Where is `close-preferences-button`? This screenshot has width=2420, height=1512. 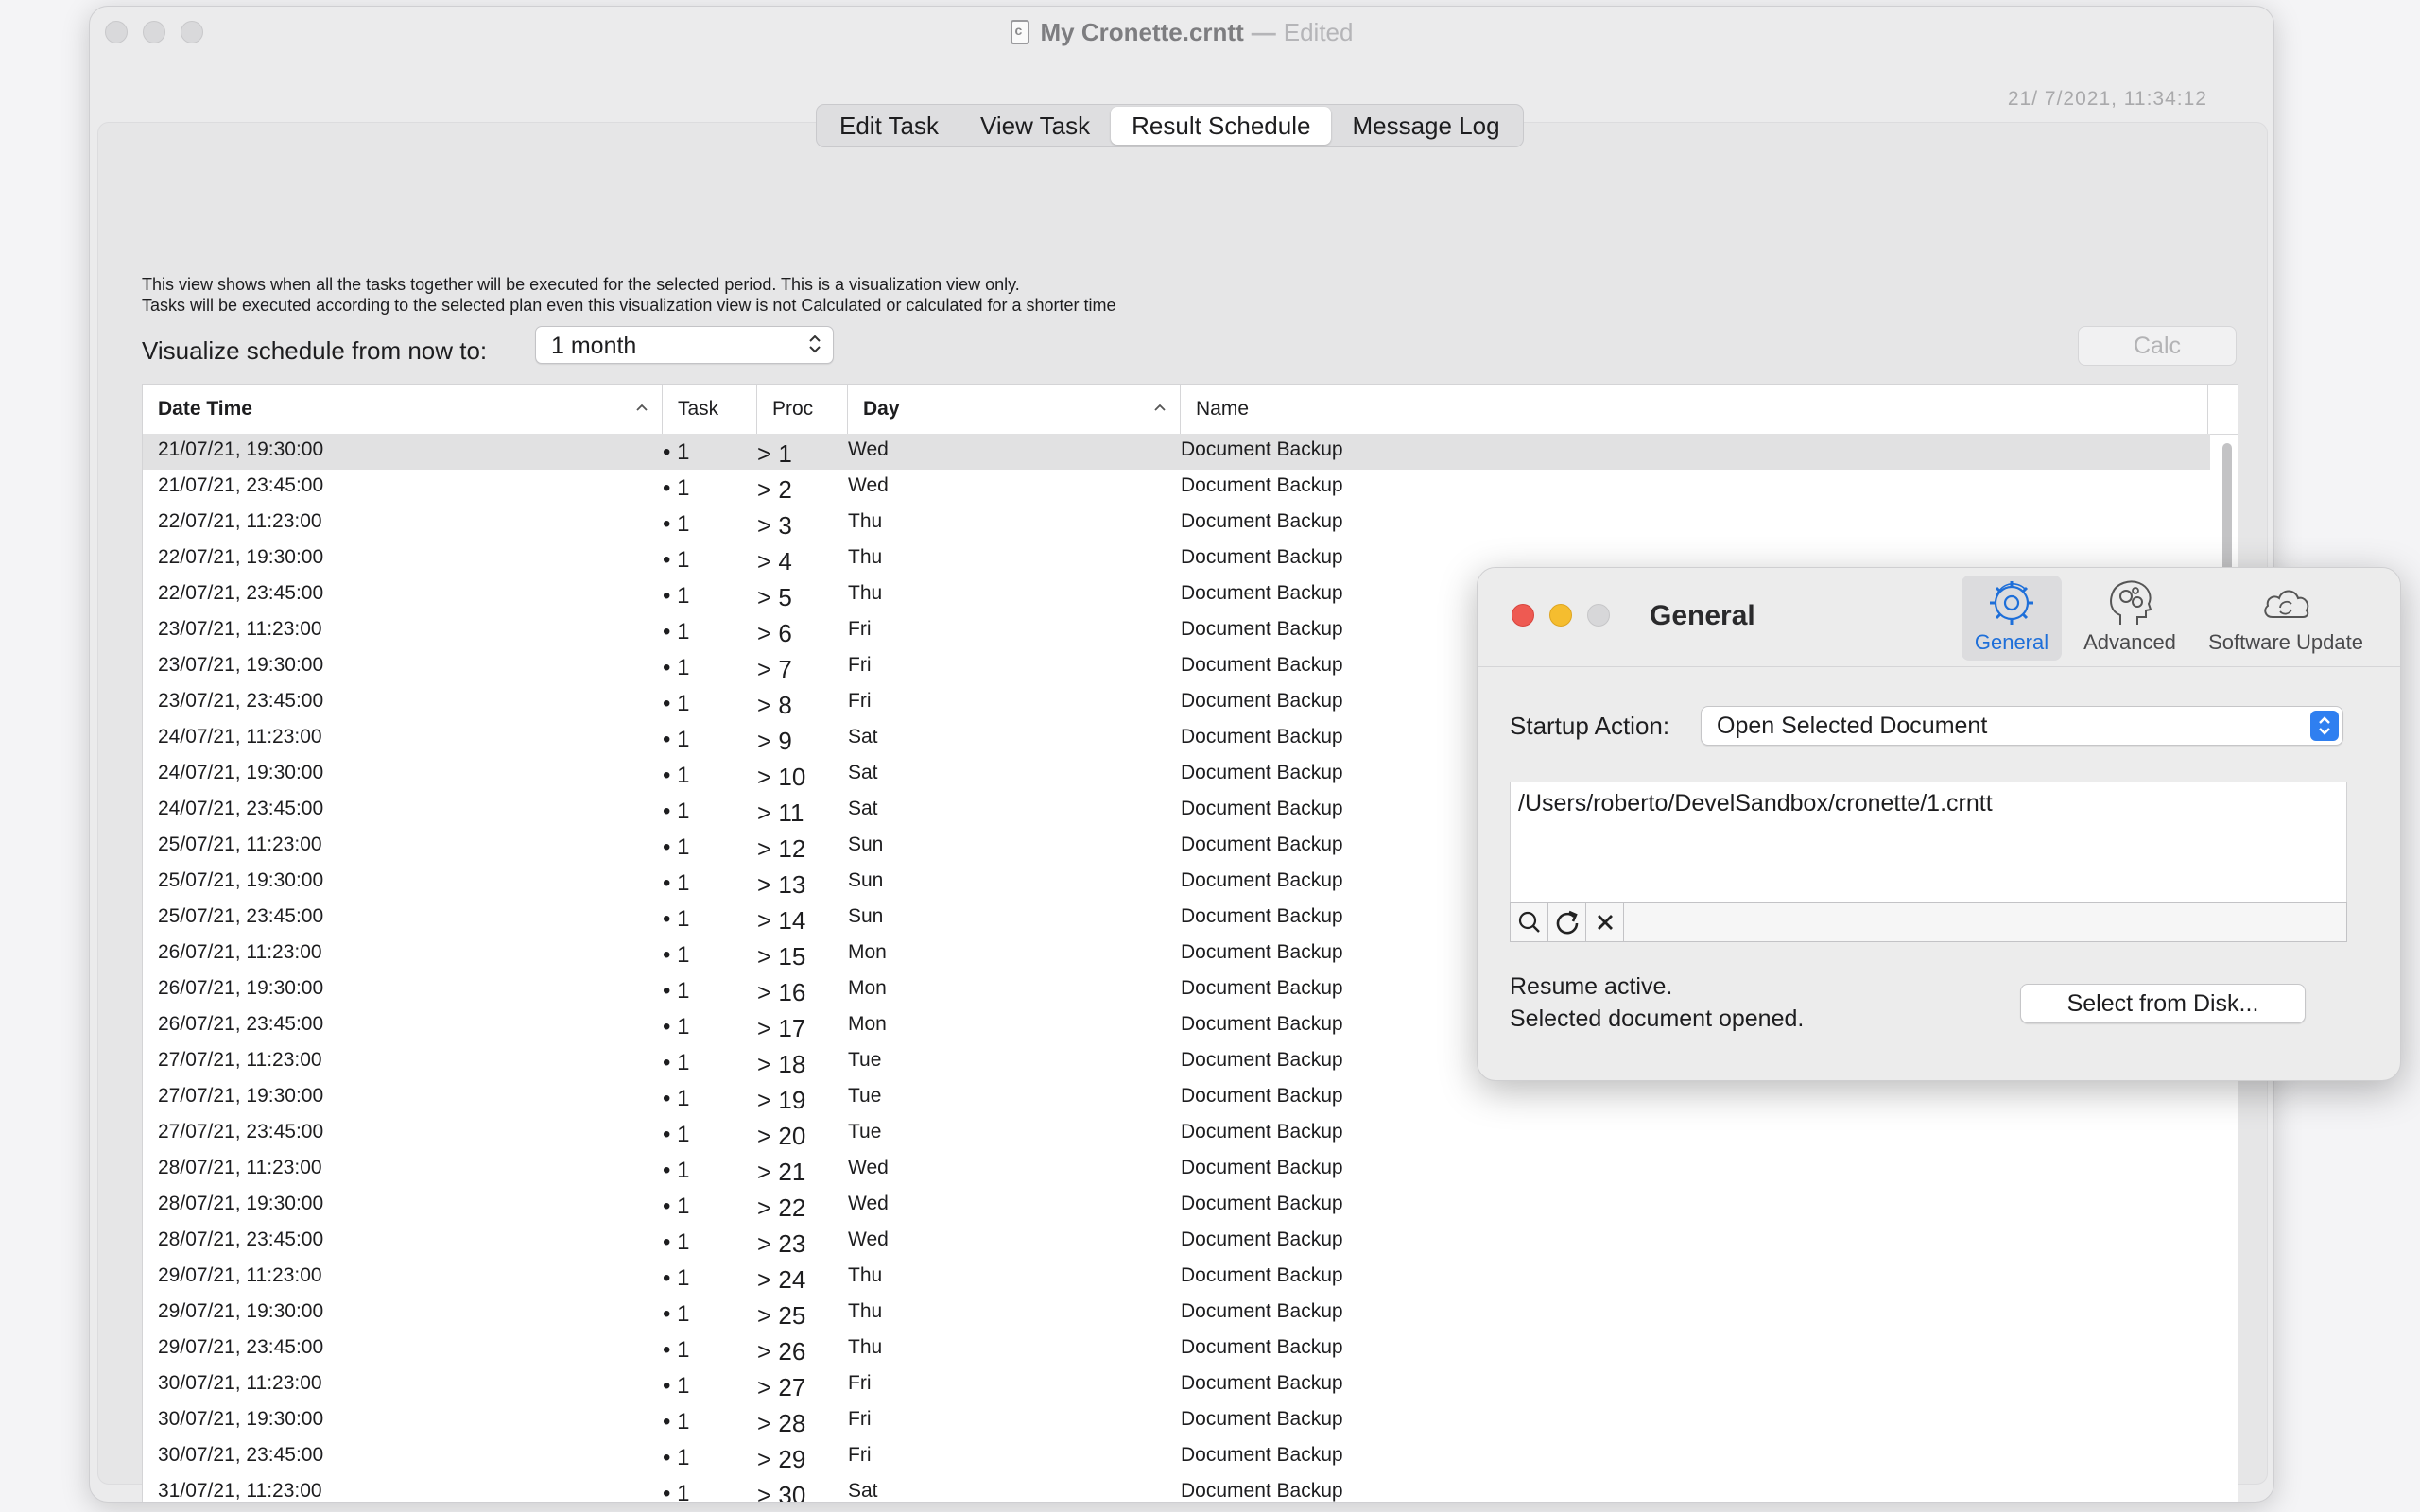
close-preferences-button is located at coordinates (1523, 615).